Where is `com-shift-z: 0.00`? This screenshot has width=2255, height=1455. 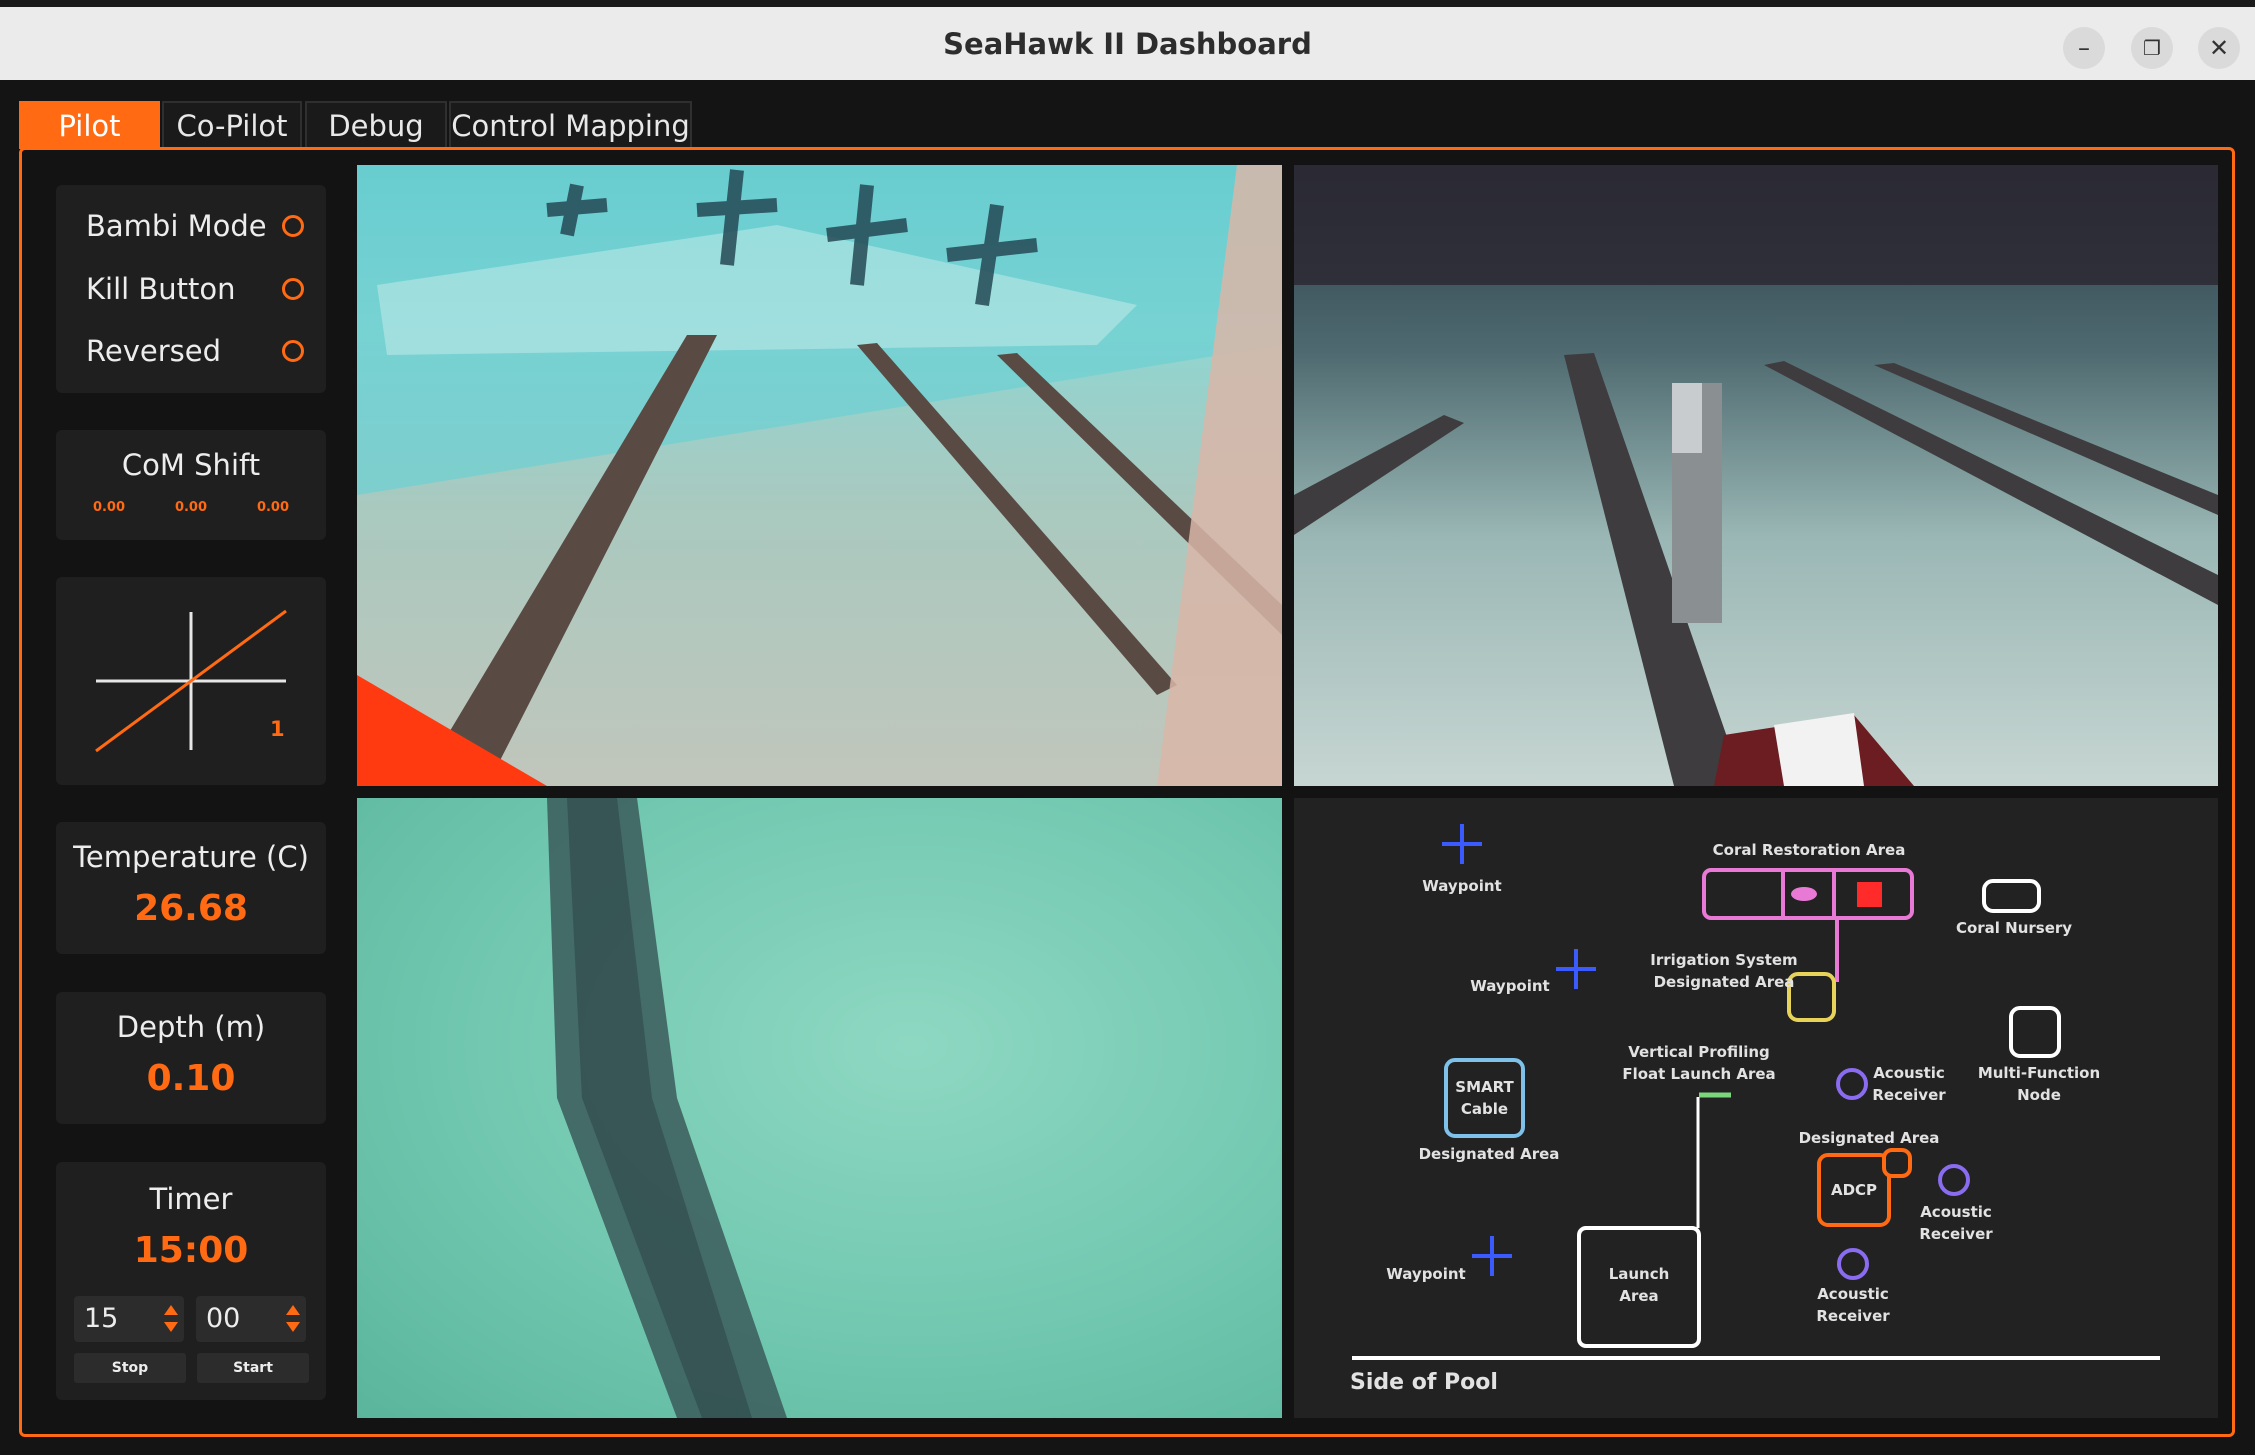
com-shift-z: 0.00 is located at coordinates (273, 507).